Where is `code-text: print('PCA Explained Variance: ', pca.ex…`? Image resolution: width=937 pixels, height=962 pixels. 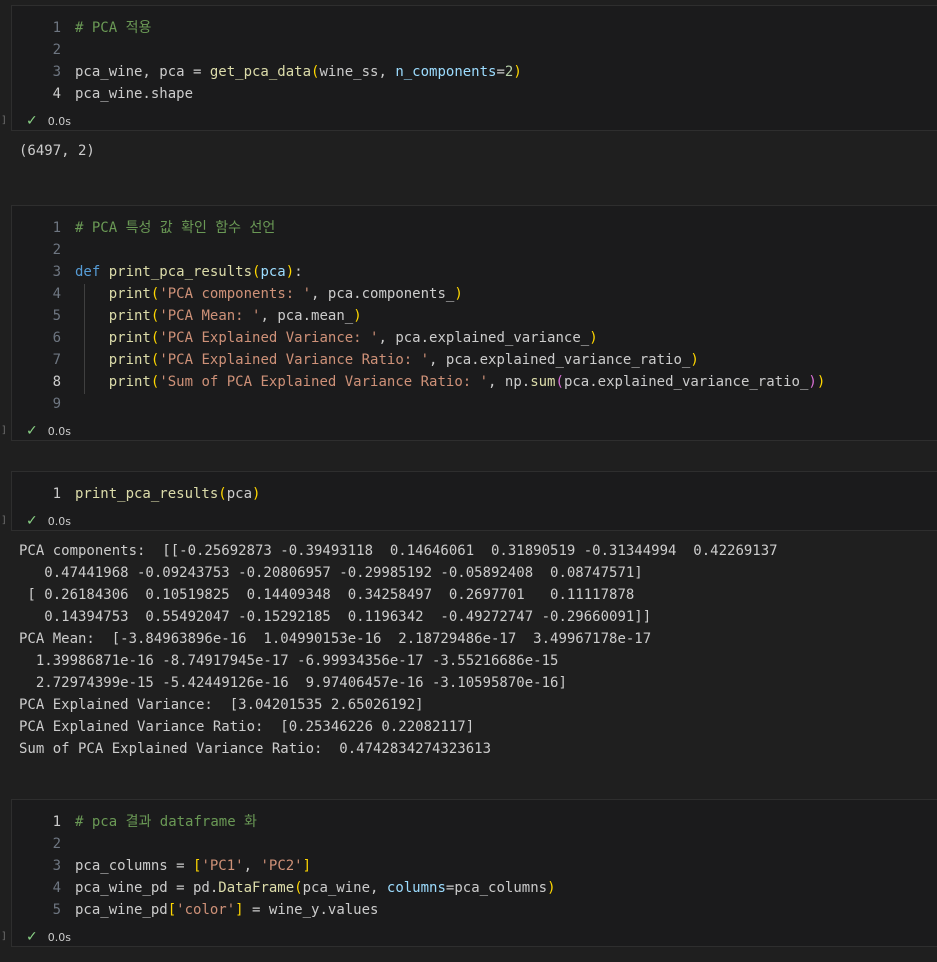
code-text: print('PCA Explained Variance: ', pca.ex… is located at coordinates (336, 338).